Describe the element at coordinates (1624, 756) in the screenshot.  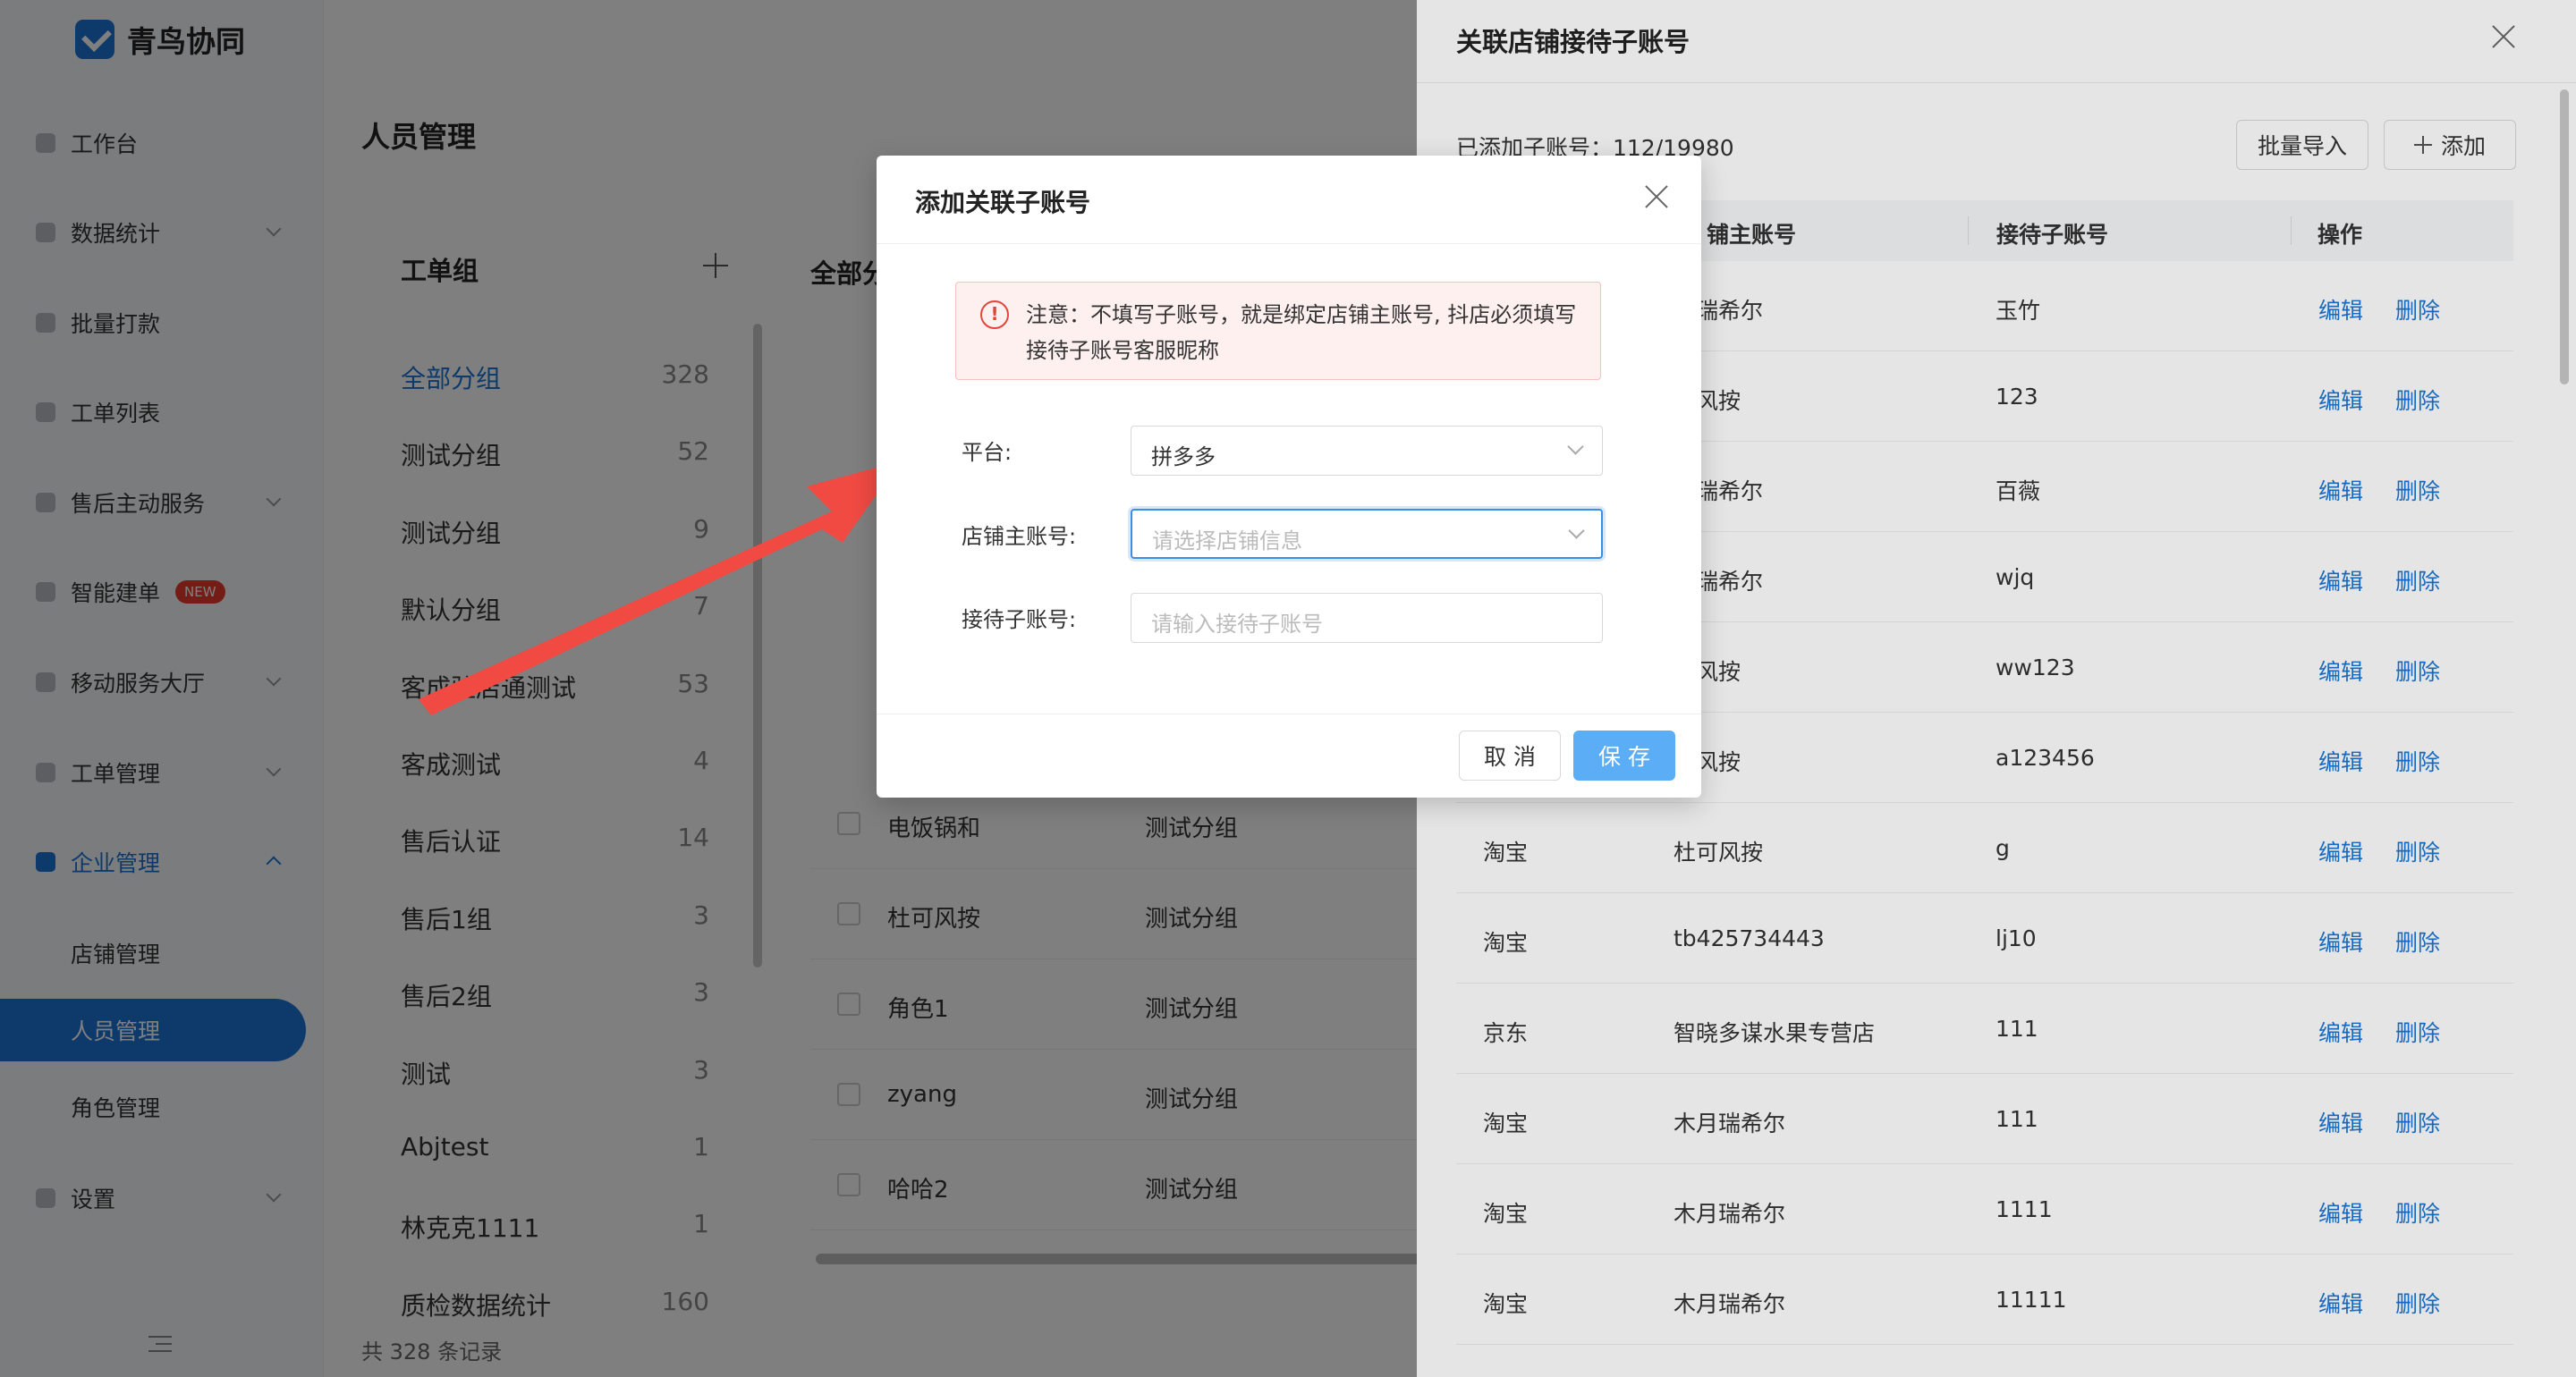
I see `save-button: 保 存` at that location.